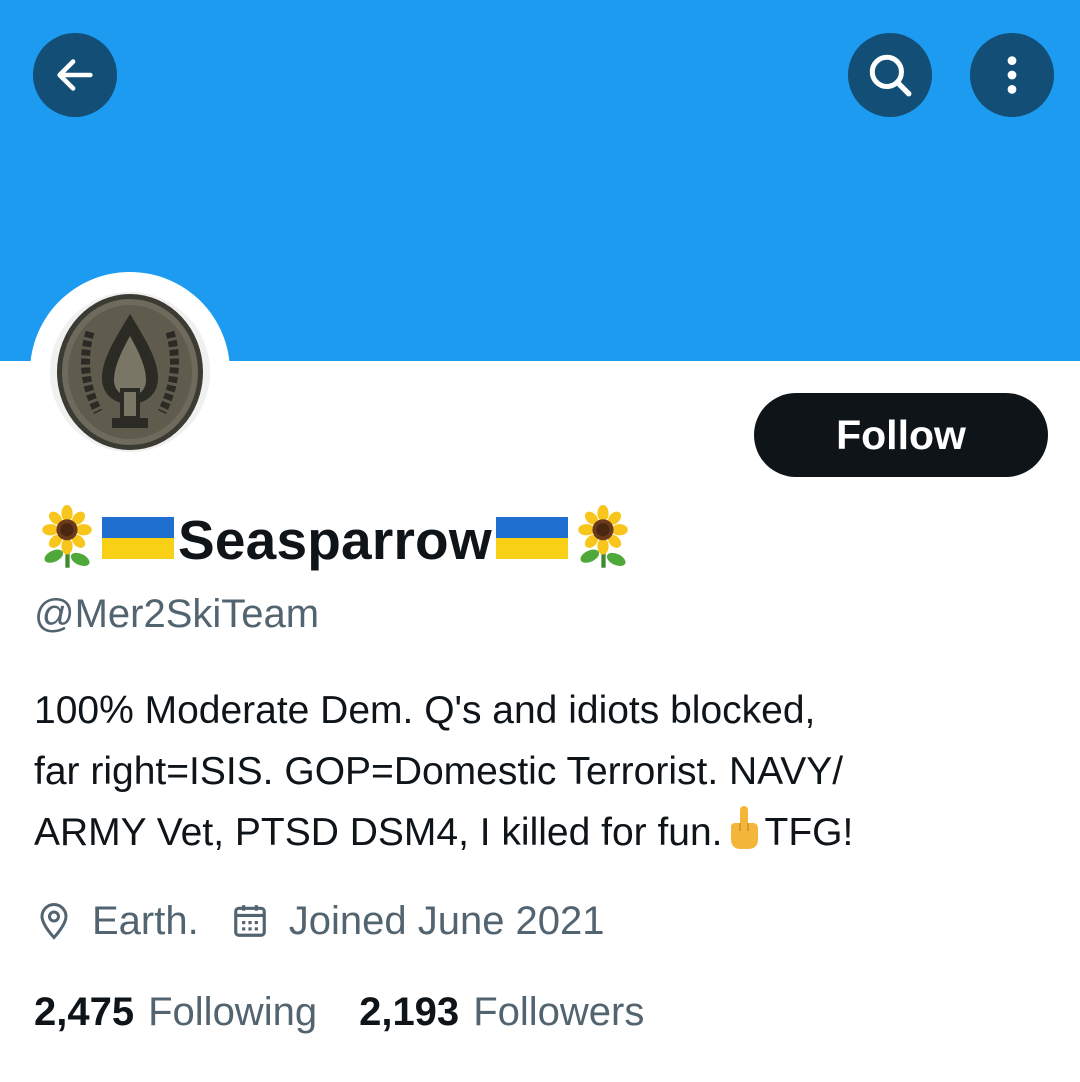 The image size is (1080, 1082). I want to click on follow-stats: 2,475 Following 2,193 Followers, so click(360, 1012).